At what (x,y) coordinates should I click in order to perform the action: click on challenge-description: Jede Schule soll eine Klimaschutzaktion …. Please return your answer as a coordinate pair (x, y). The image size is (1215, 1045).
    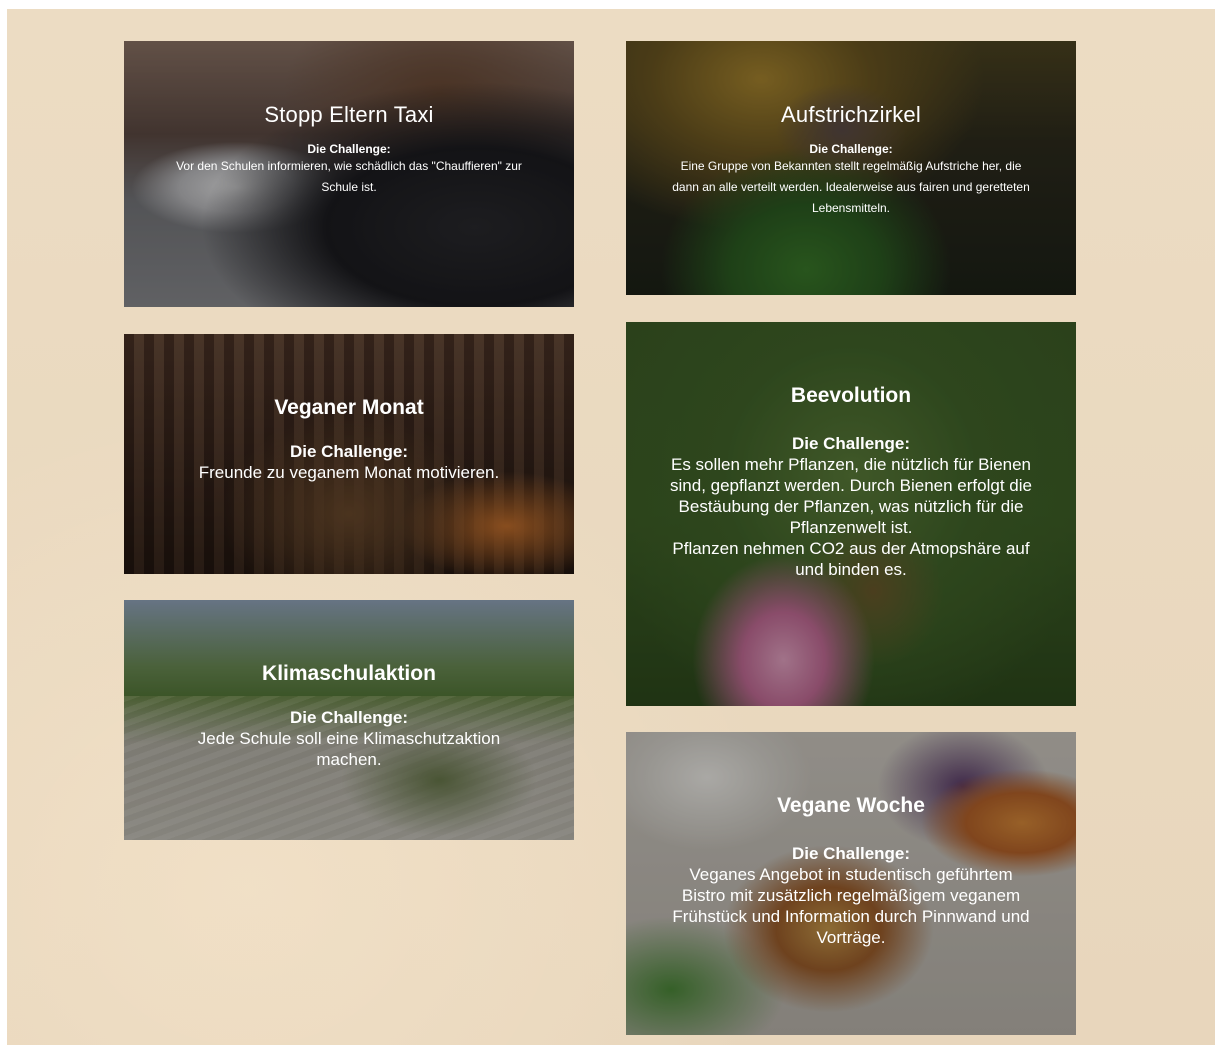
    Looking at the image, I should click on (349, 749).